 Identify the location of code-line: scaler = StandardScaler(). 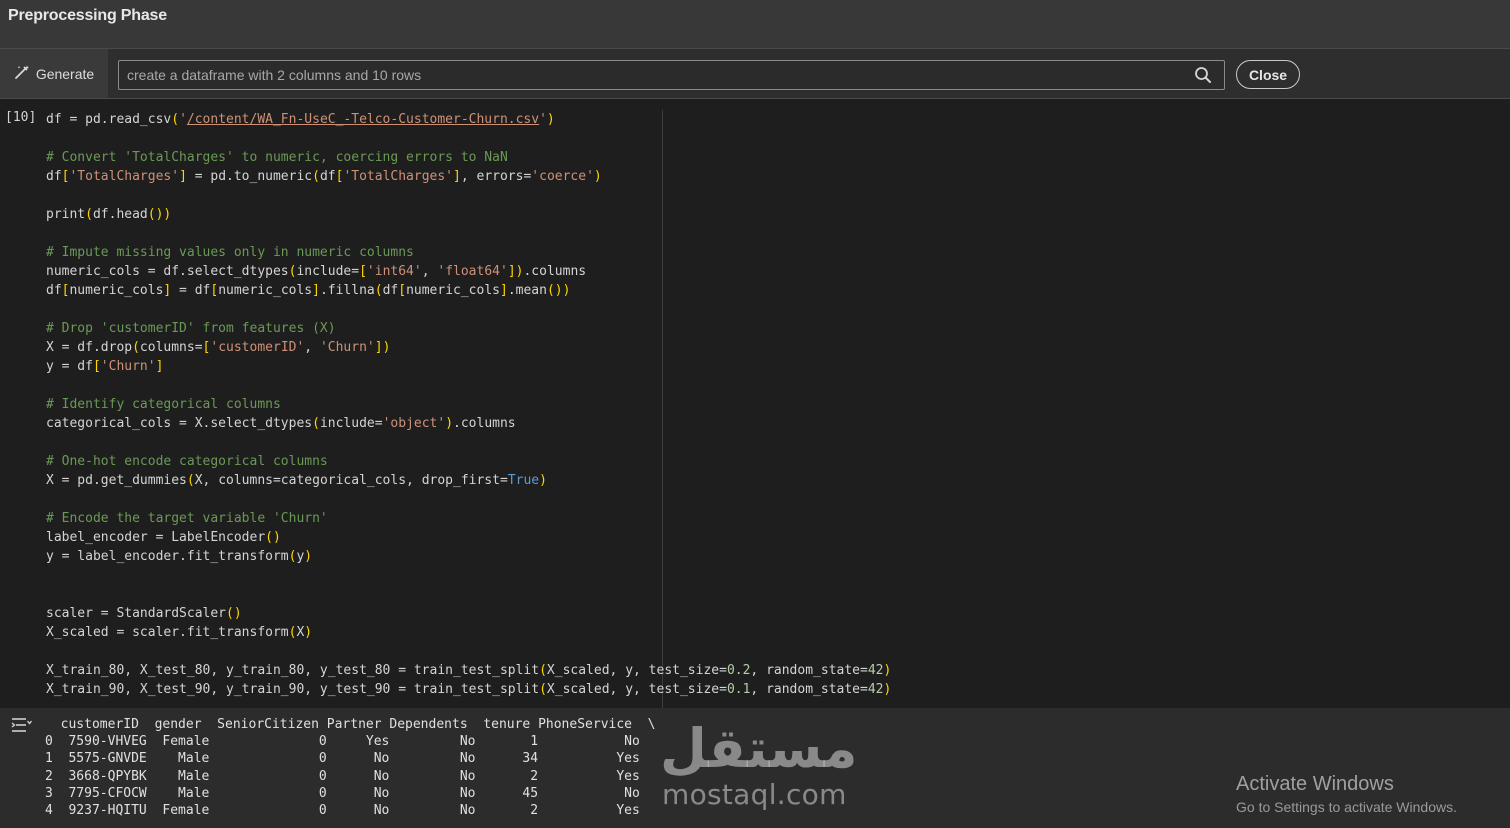
(468, 613).